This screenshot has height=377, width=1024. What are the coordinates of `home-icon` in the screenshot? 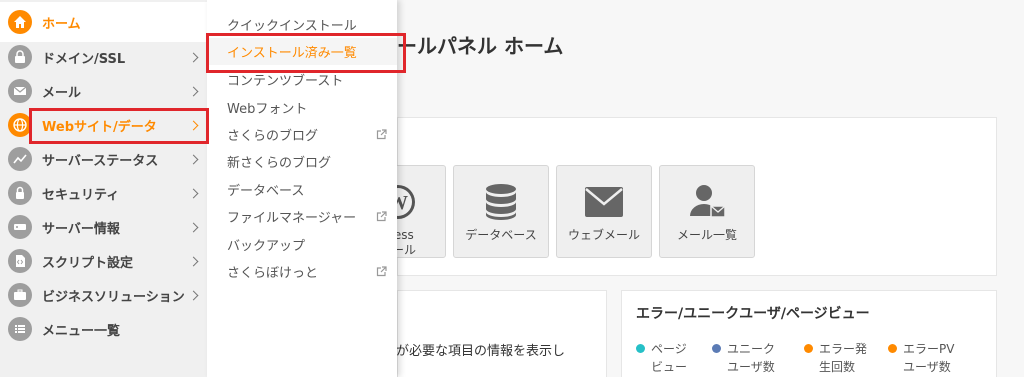 It's located at (20, 22).